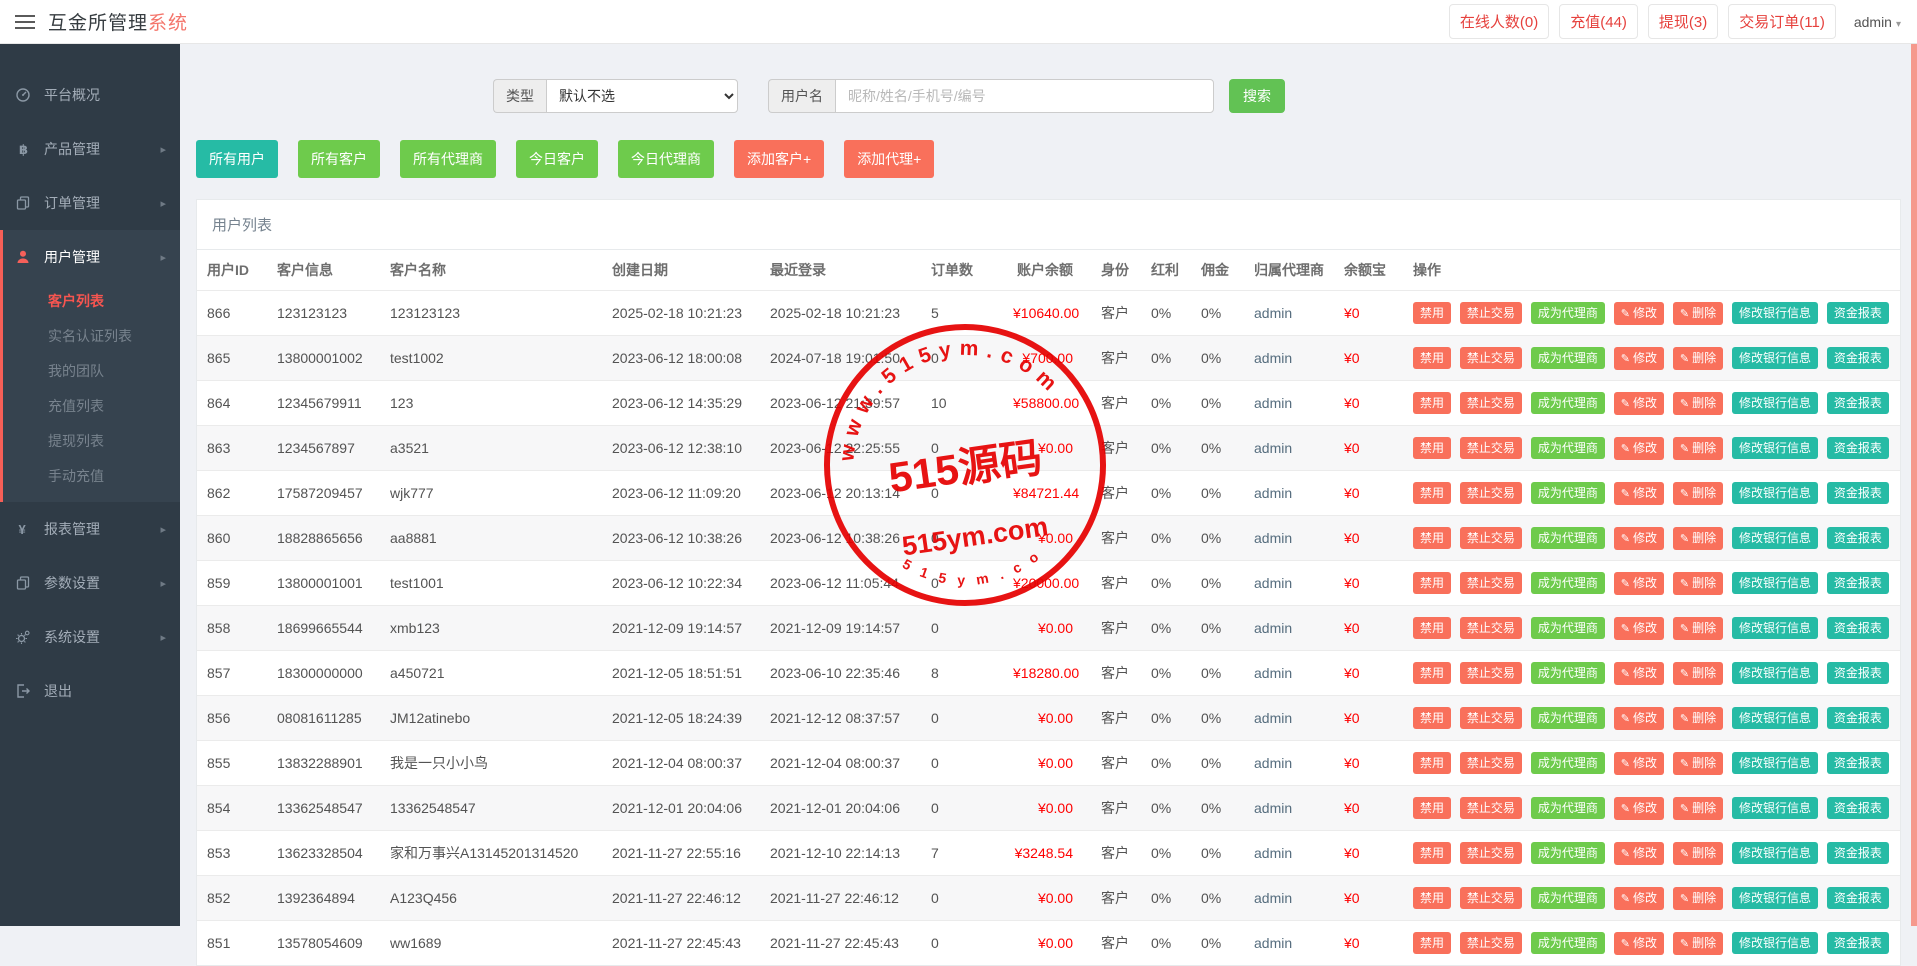 This screenshot has height=966, width=1917. What do you see at coordinates (91, 476) in the screenshot?
I see `sidebar-subitem: 手动充值` at bounding box center [91, 476].